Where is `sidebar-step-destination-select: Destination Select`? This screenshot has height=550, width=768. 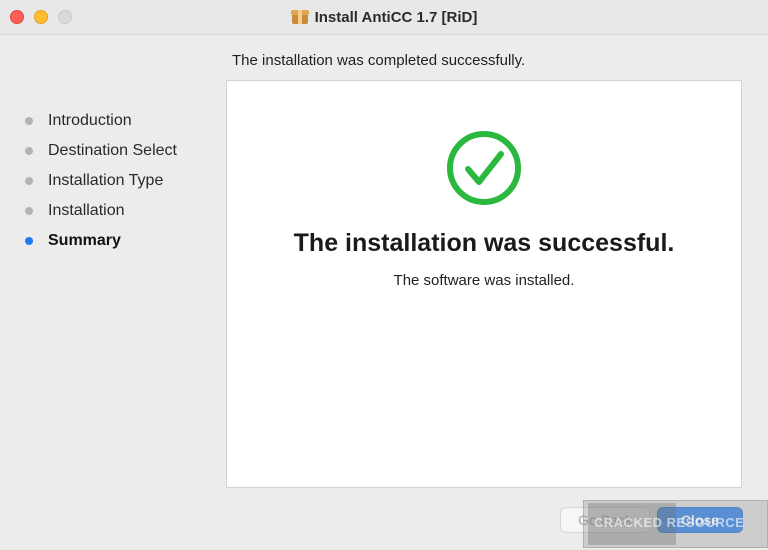 sidebar-step-destination-select: Destination Select is located at coordinates (122, 151).